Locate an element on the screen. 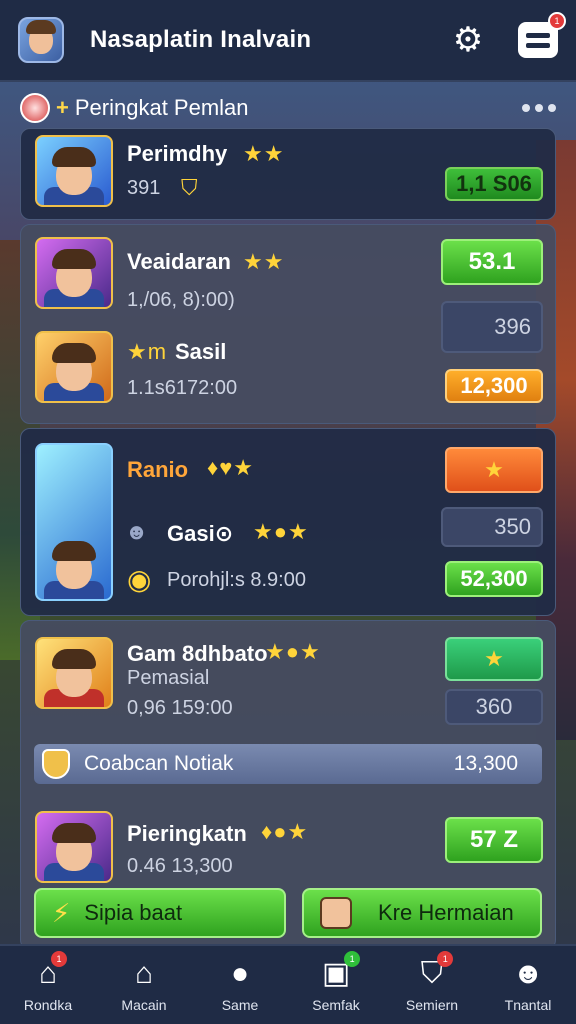 This screenshot has width=576, height=1024. score-box: 350 is located at coordinates (492, 527).